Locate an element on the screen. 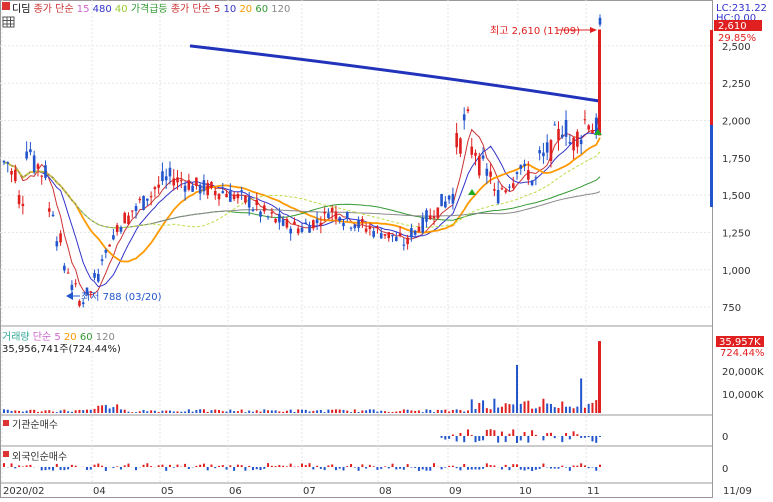 The image size is (773, 502). price-tick-label: 1,250 is located at coordinates (736, 233).